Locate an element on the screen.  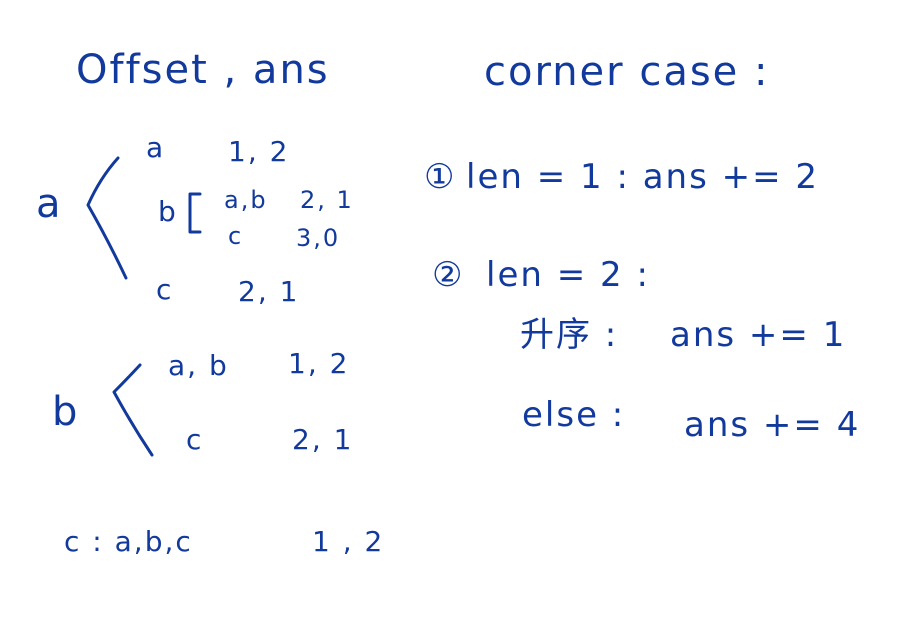
group-b-label: b is located at coordinates (66, 412).